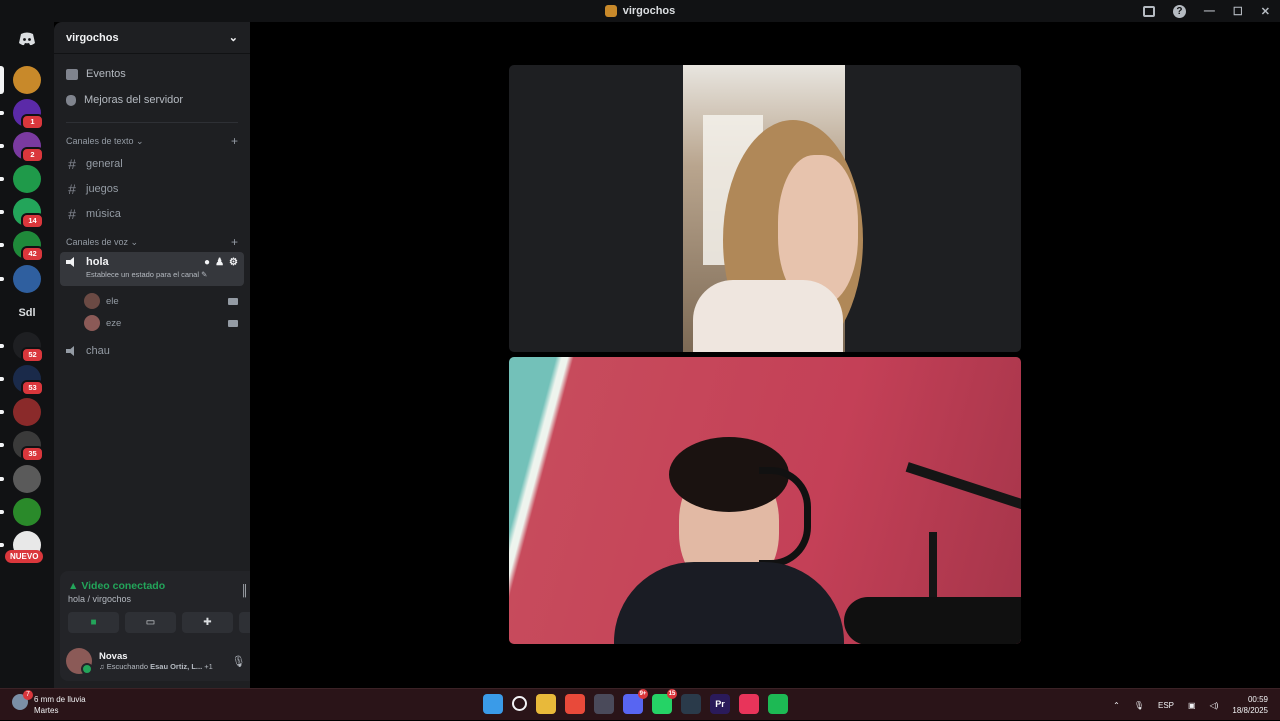 This screenshot has height=721, width=1280. What do you see at coordinates (152, 242) in the screenshot?
I see `voice-category: Canales de voz ⌄ +` at bounding box center [152, 242].